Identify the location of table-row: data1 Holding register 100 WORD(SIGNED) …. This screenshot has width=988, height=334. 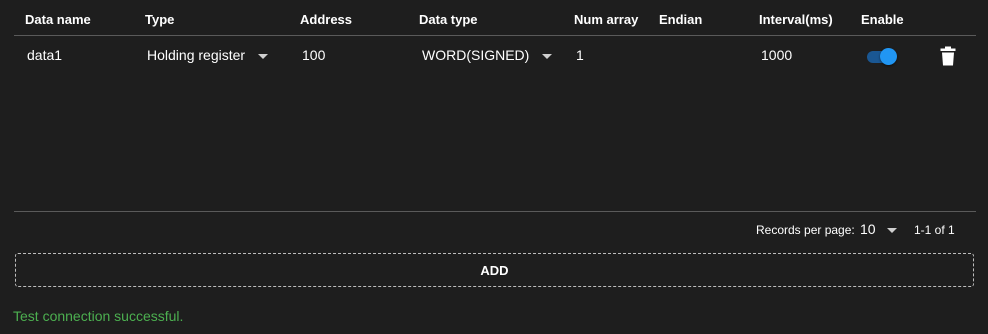
(495, 56).